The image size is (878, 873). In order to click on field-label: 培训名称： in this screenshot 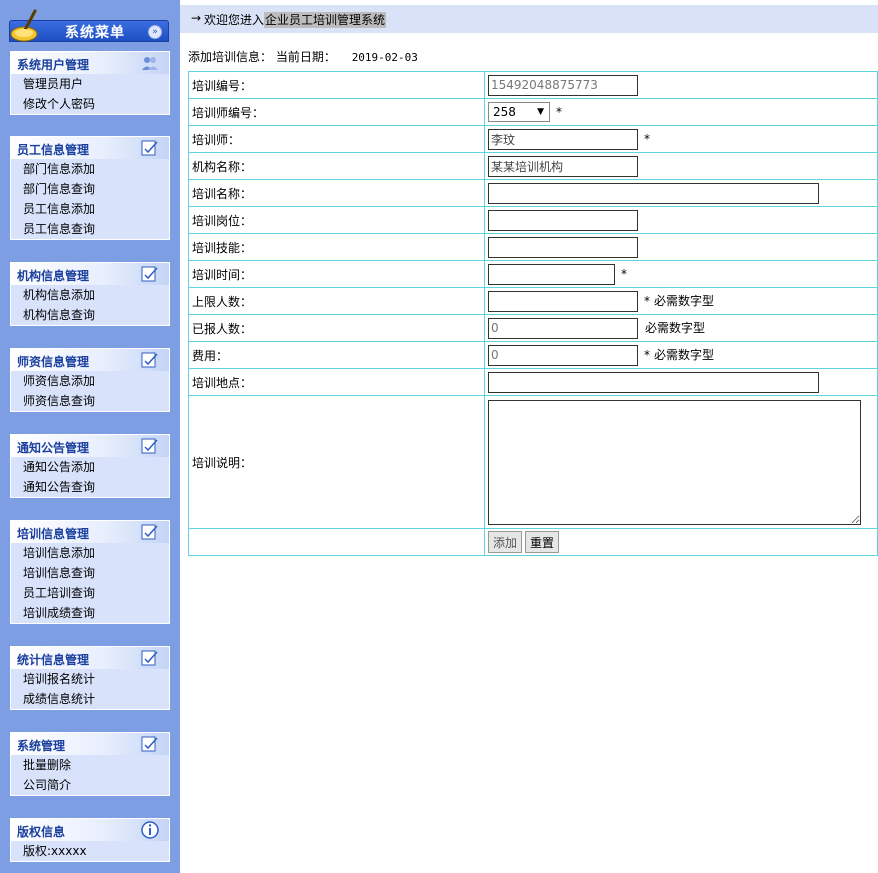, I will do `click(336, 193)`.